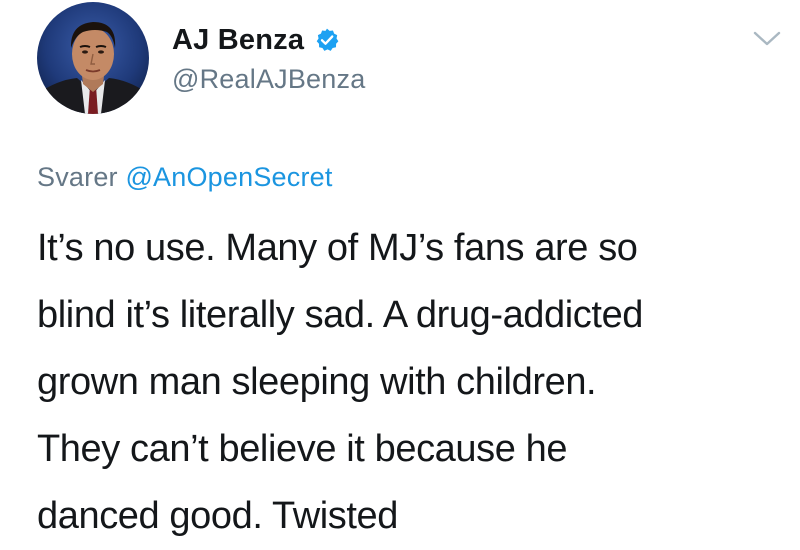 Image resolution: width=800 pixels, height=550 pixels. What do you see at coordinates (337, 248) in the screenshot?
I see `tweet-text-line: It’s no use. Many of MJ’s fans are so` at bounding box center [337, 248].